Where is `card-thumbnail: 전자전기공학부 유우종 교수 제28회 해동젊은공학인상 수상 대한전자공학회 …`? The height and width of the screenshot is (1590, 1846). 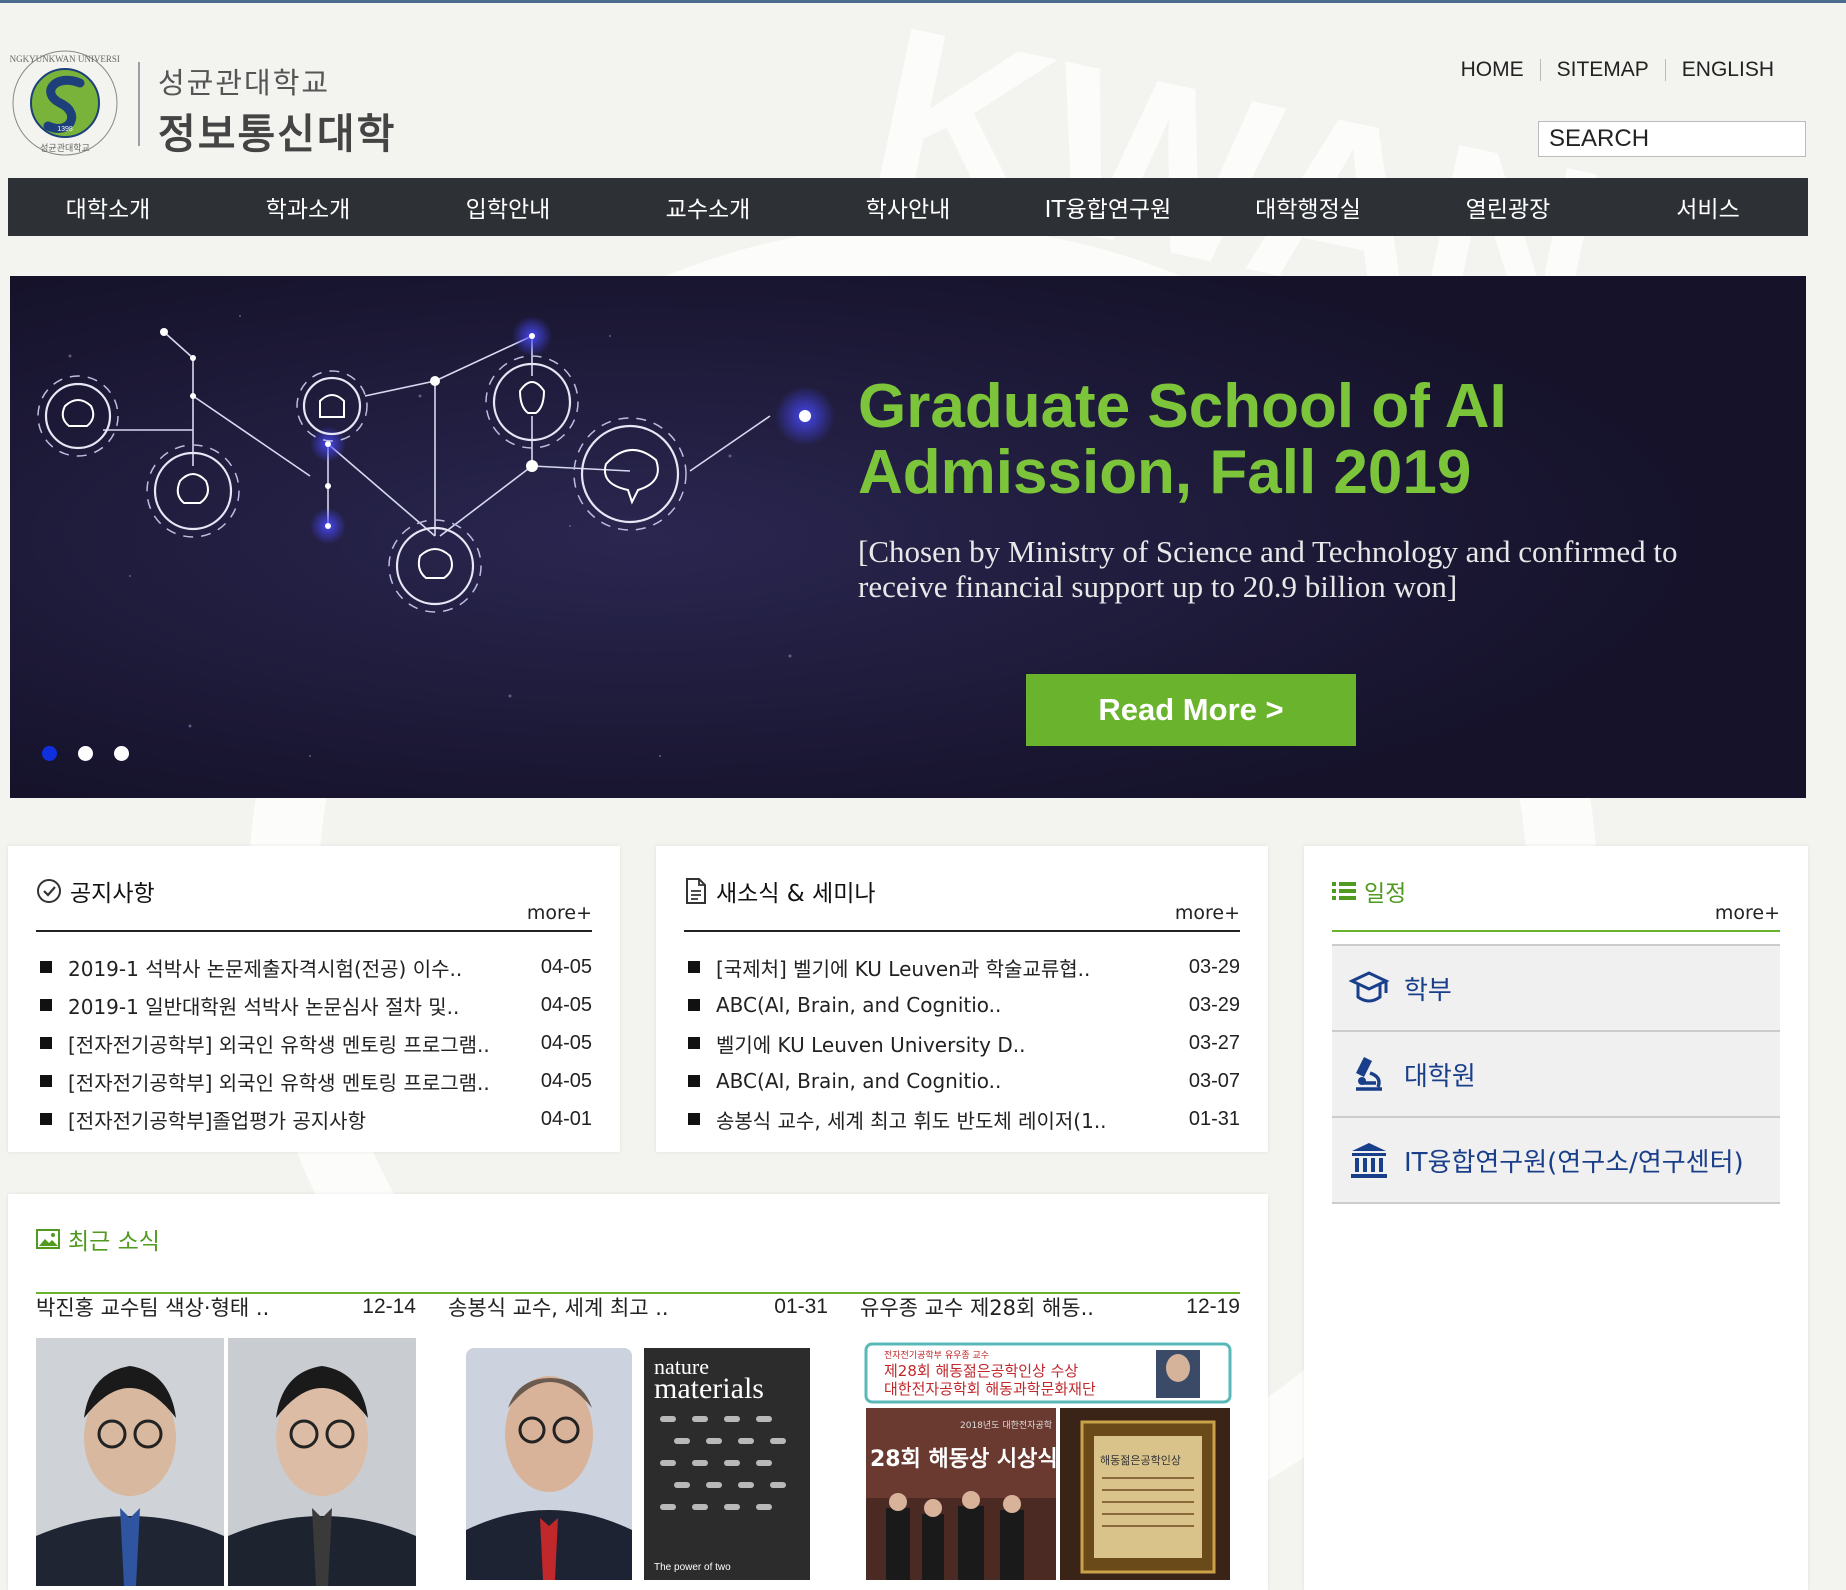
card-thumbnail: 전자전기공학부 유우종 교수 제28회 해동젊은공학인상 수상 대한전자공학회 … is located at coordinates (1050, 1462).